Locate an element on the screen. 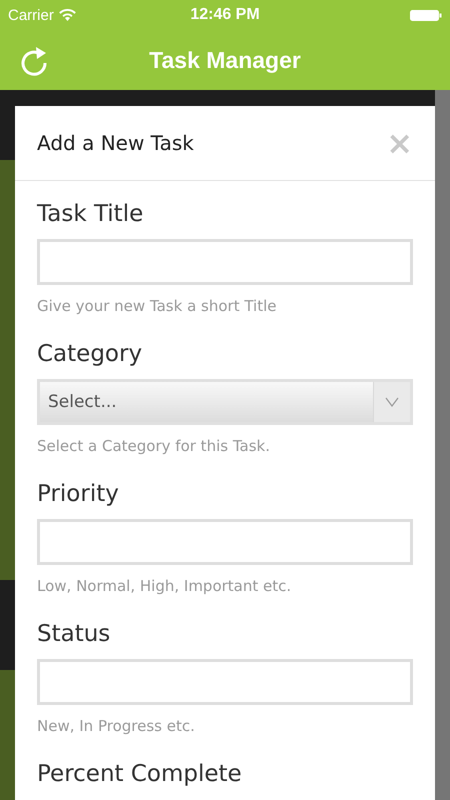 This screenshot has width=450, height=800. status-time: 12:46 PM is located at coordinates (225, 14).